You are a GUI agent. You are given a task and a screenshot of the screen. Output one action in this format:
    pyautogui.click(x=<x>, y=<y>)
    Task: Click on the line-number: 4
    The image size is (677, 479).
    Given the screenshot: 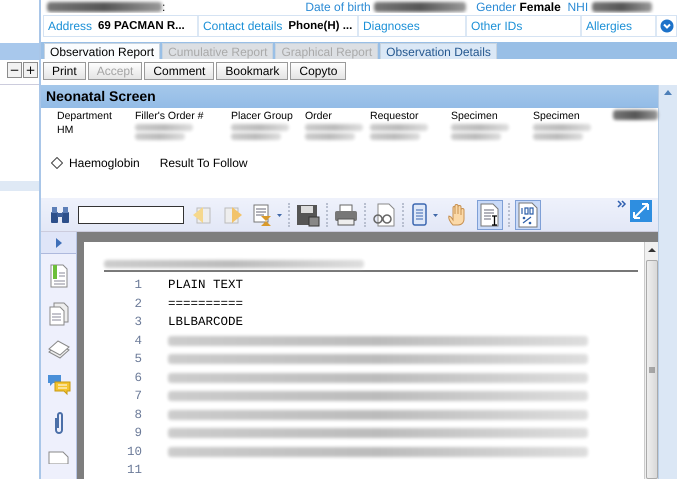 What is the action you would take?
    pyautogui.click(x=137, y=341)
    